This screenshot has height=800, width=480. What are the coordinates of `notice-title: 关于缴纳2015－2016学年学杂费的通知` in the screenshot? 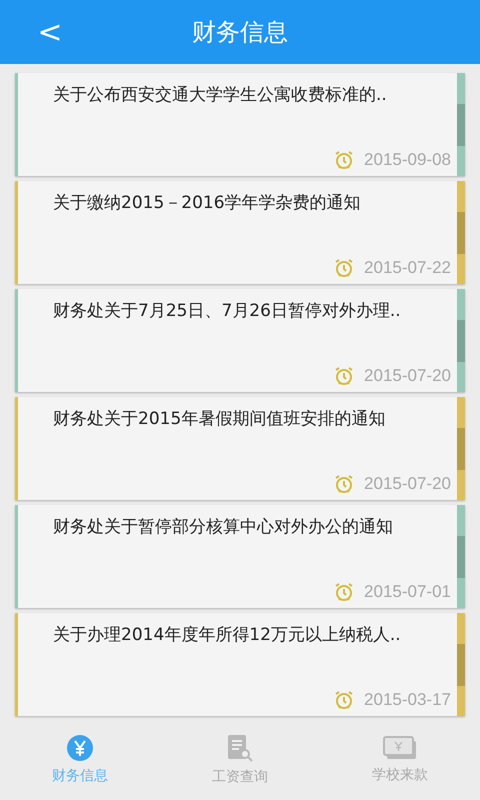 It's located at (207, 203).